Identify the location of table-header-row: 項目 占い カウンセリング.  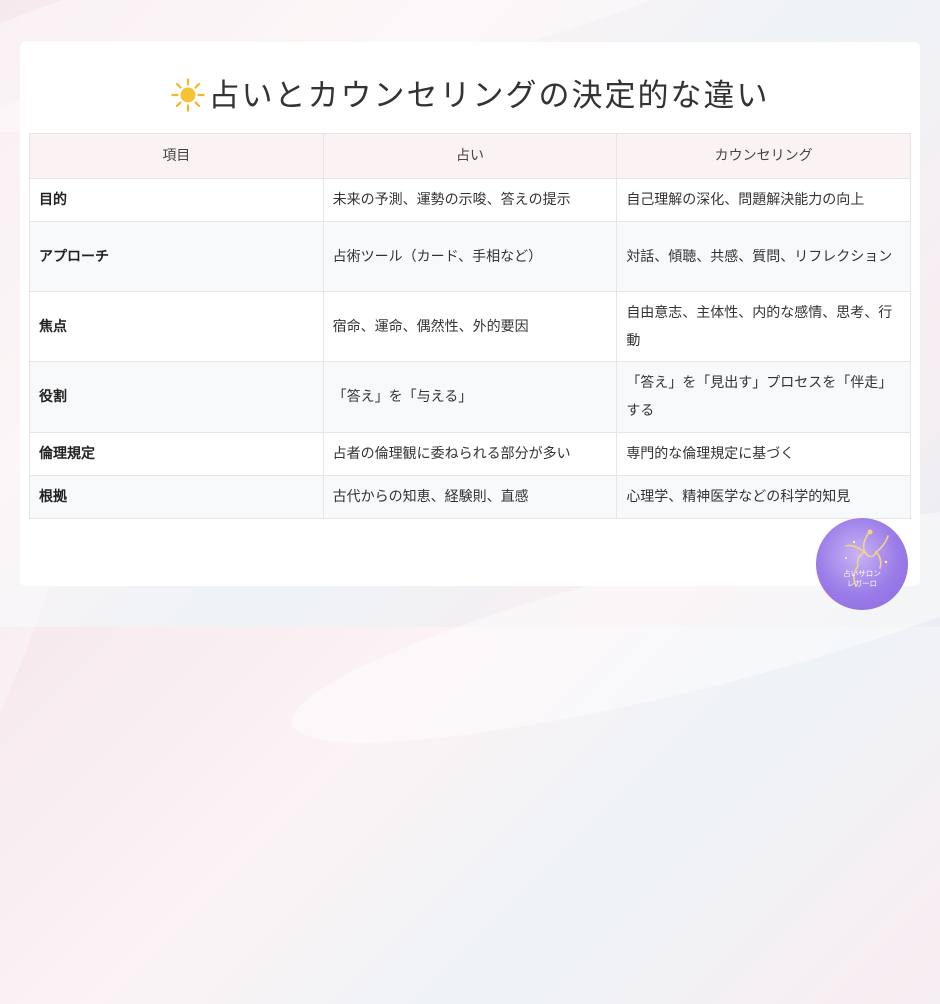
(470, 156).